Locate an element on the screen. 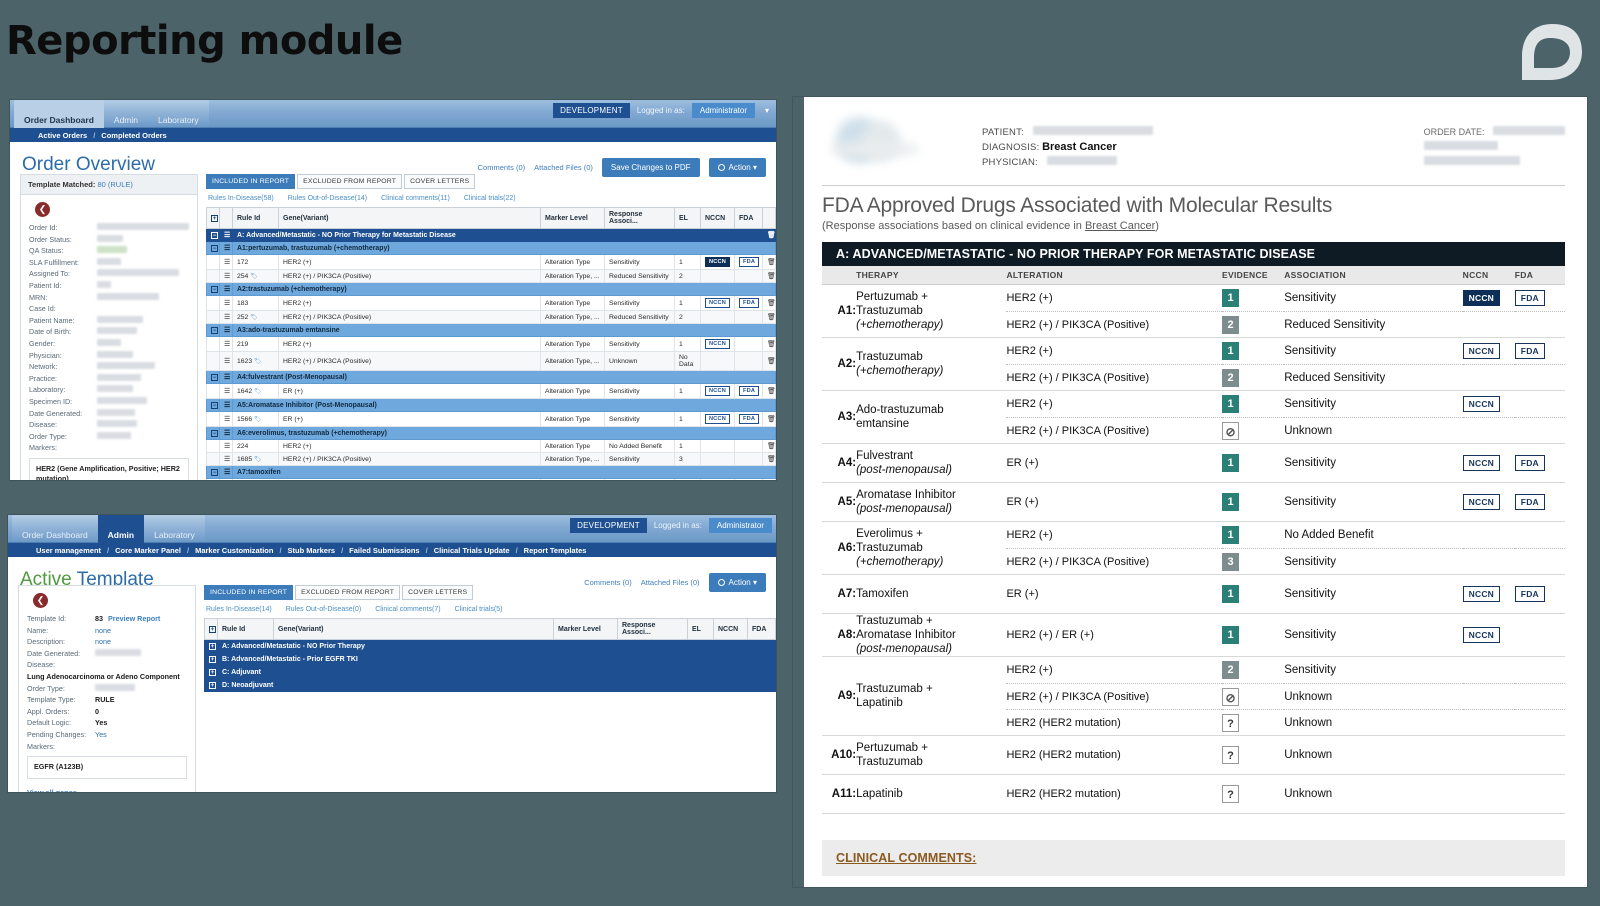 Image resolution: width=1600 pixels, height=906 pixels. table-group-row-b: − ☰ A3:ado-trastuzumab emtansine is located at coordinates (491, 330).